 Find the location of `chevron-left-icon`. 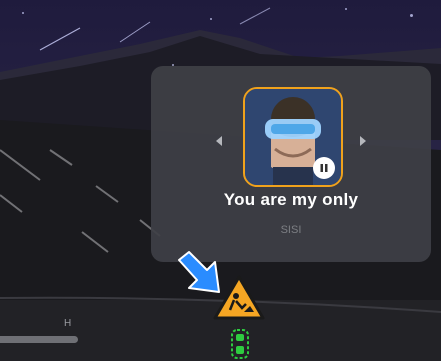

chevron-left-icon is located at coordinates (219, 141).